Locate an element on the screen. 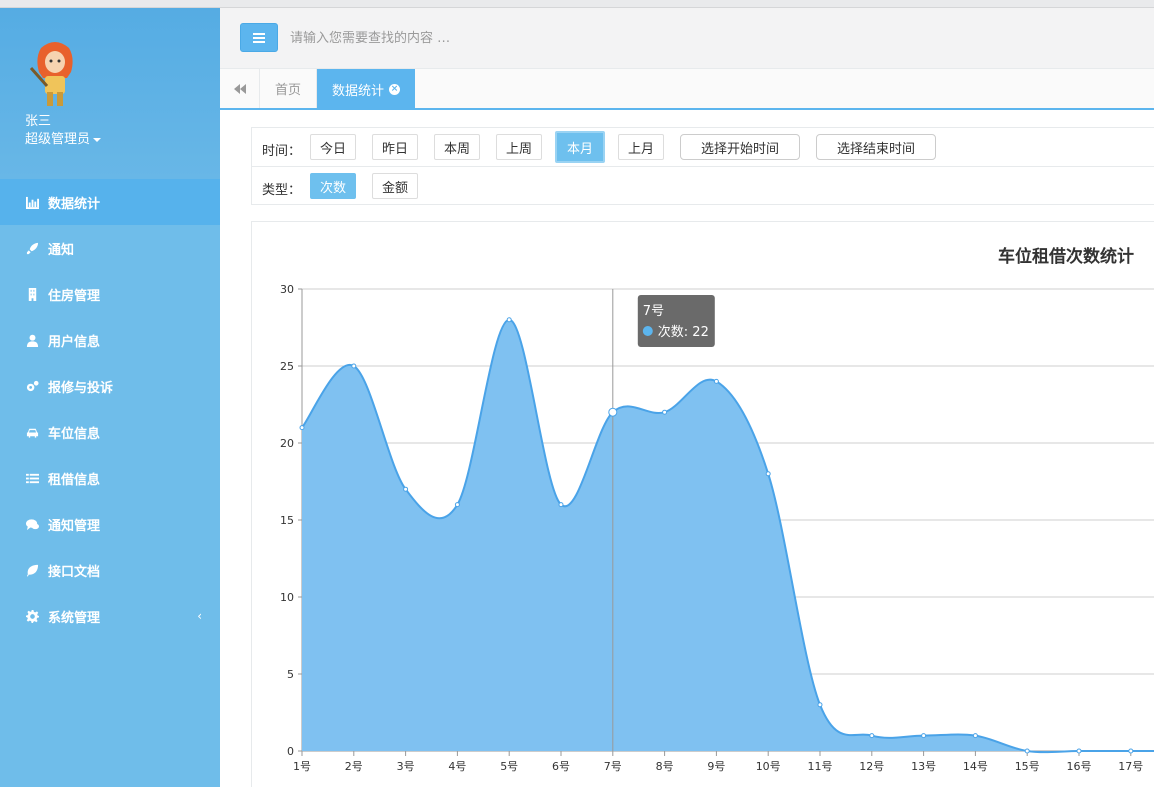 Image resolution: width=1154 pixels, height=787 pixels. tab-data-stats: 数据统计 × is located at coordinates (366, 89).